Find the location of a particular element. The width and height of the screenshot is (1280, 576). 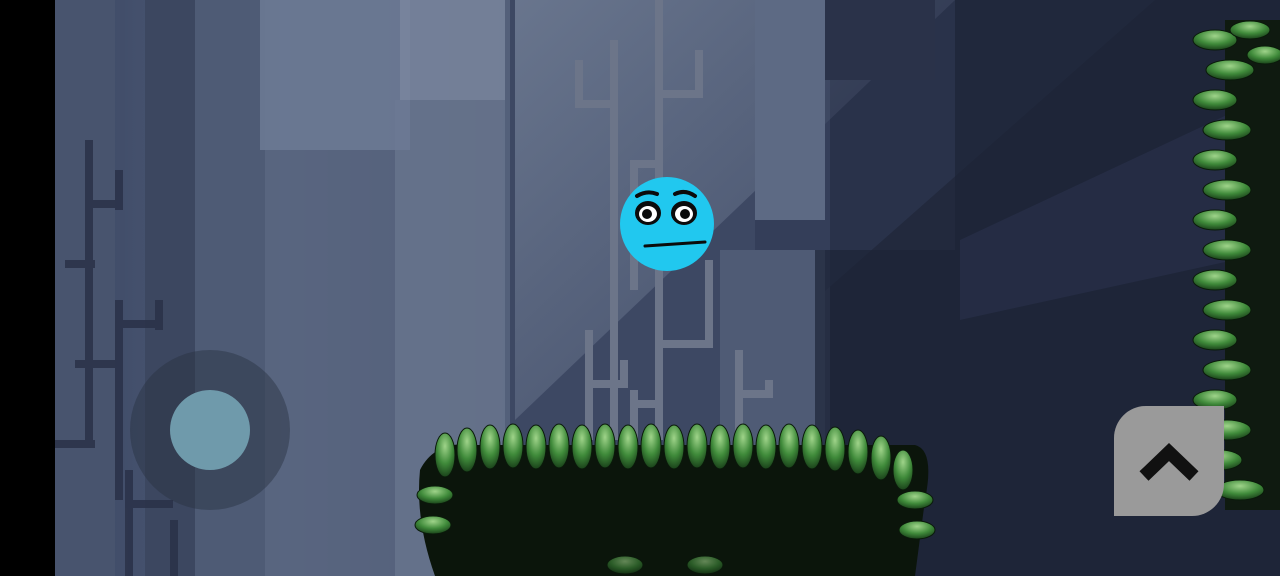

chevron-up-icon is located at coordinates (1169, 461).